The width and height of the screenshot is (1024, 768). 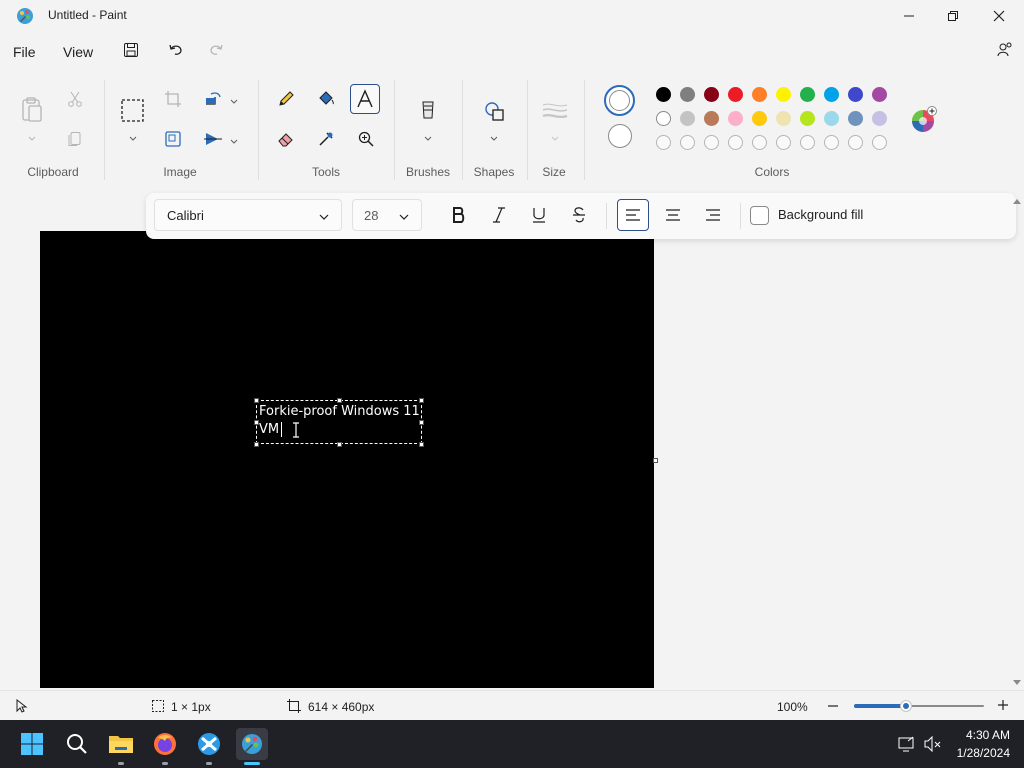 What do you see at coordinates (1003, 706) in the screenshot?
I see `zoom-in-icon` at bounding box center [1003, 706].